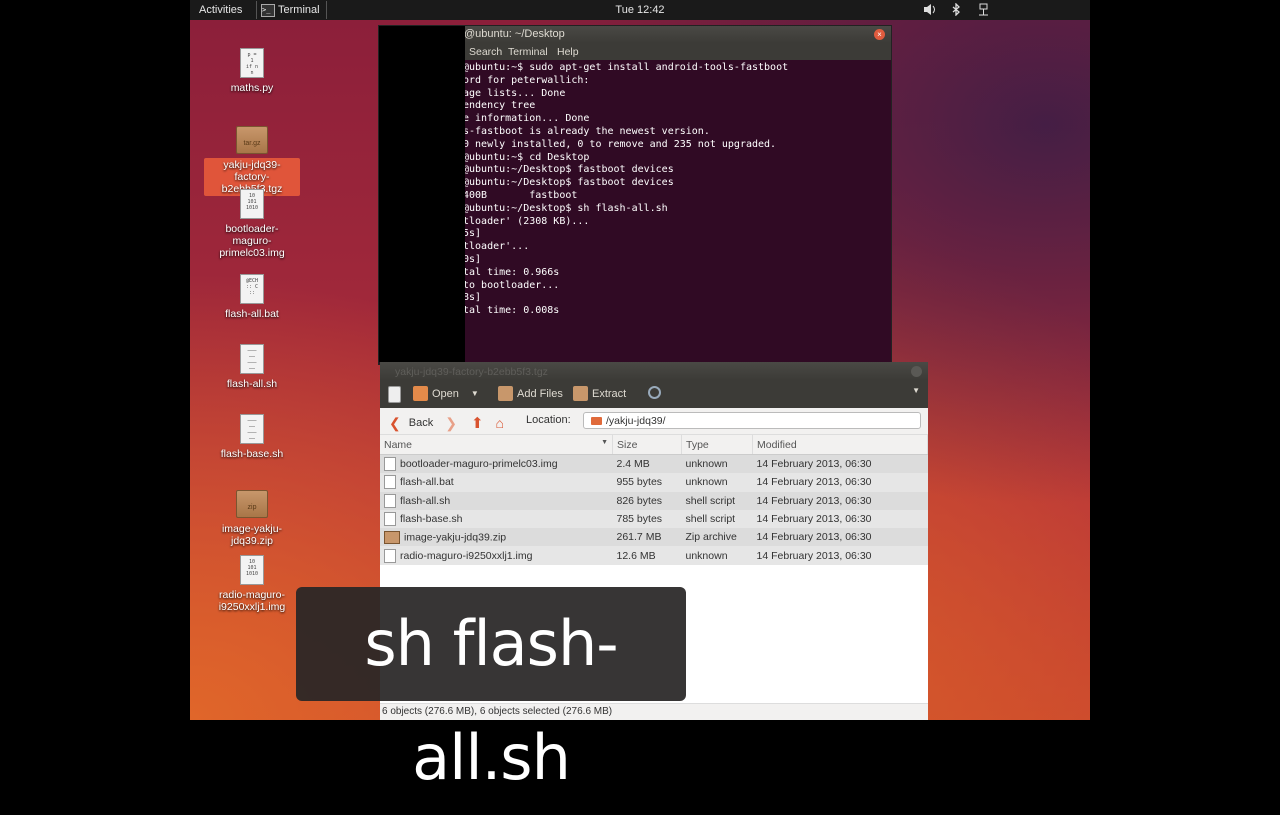 Image resolution: width=1280 pixels, height=815 pixels. Describe the element at coordinates (639, 519) in the screenshot. I see `file-size: 785 bytes` at that location.